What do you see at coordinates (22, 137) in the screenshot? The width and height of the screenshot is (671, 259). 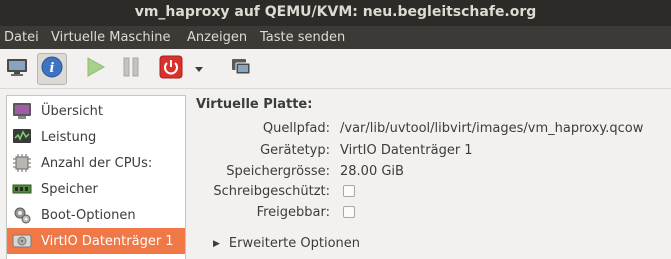 I see `performance-icon` at bounding box center [22, 137].